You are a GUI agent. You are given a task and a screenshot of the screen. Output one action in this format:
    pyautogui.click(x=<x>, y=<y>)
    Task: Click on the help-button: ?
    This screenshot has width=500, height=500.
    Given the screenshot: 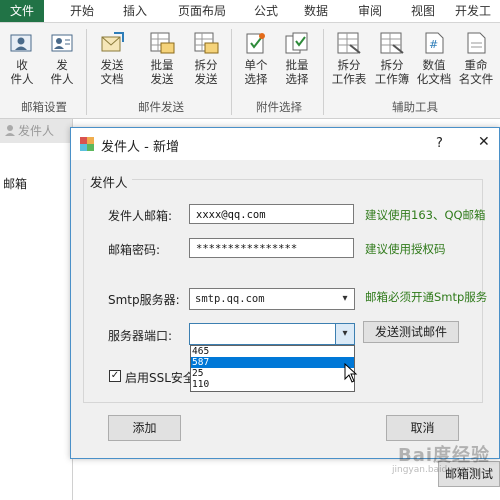 What is the action you would take?
    pyautogui.click(x=439, y=143)
    